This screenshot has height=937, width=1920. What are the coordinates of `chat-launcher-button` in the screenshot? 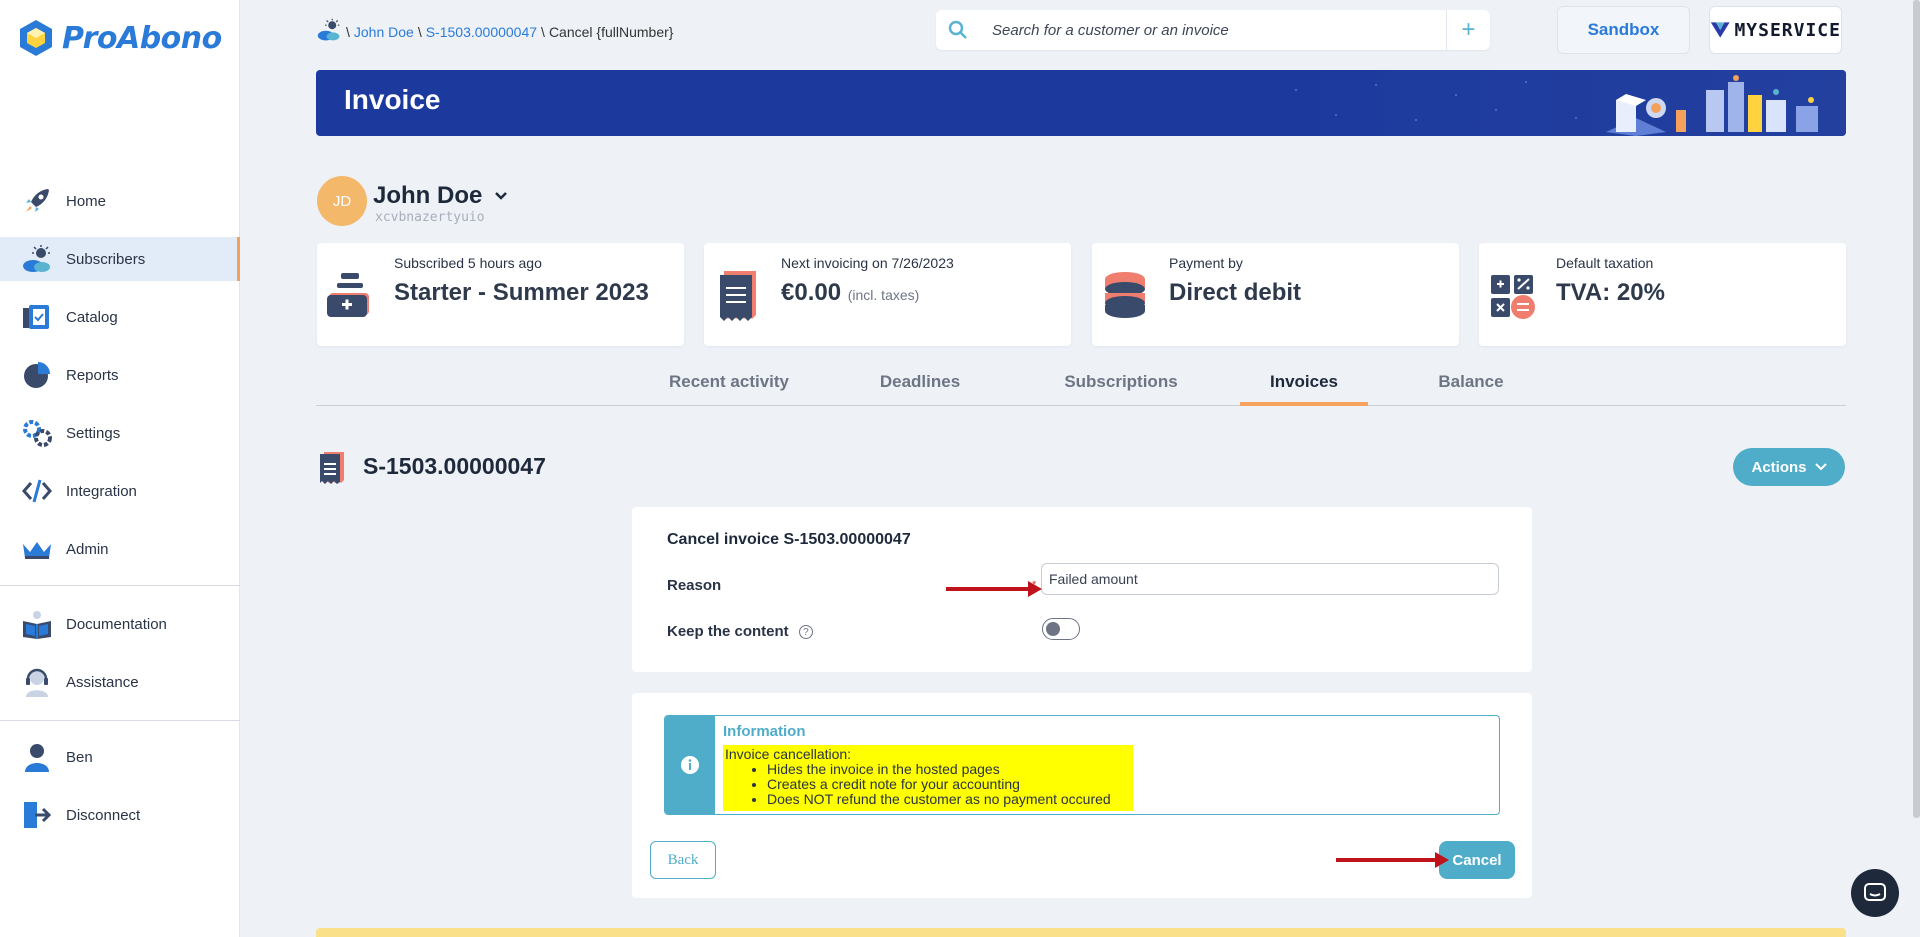 It's located at (1875, 893).